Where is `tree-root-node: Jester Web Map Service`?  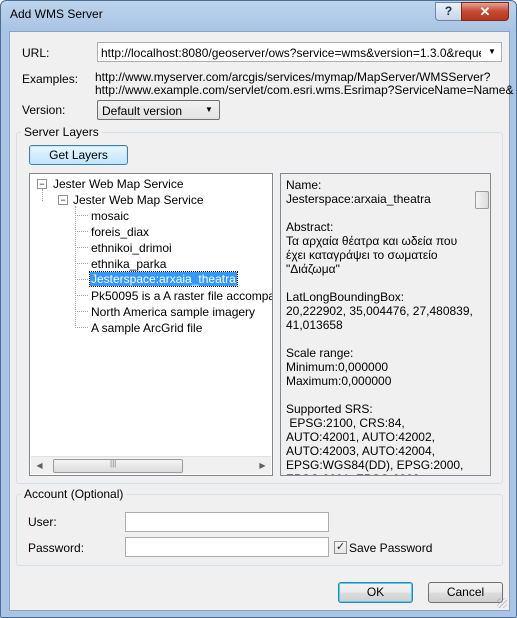 tree-root-node: Jester Web Map Service is located at coordinates (118, 184).